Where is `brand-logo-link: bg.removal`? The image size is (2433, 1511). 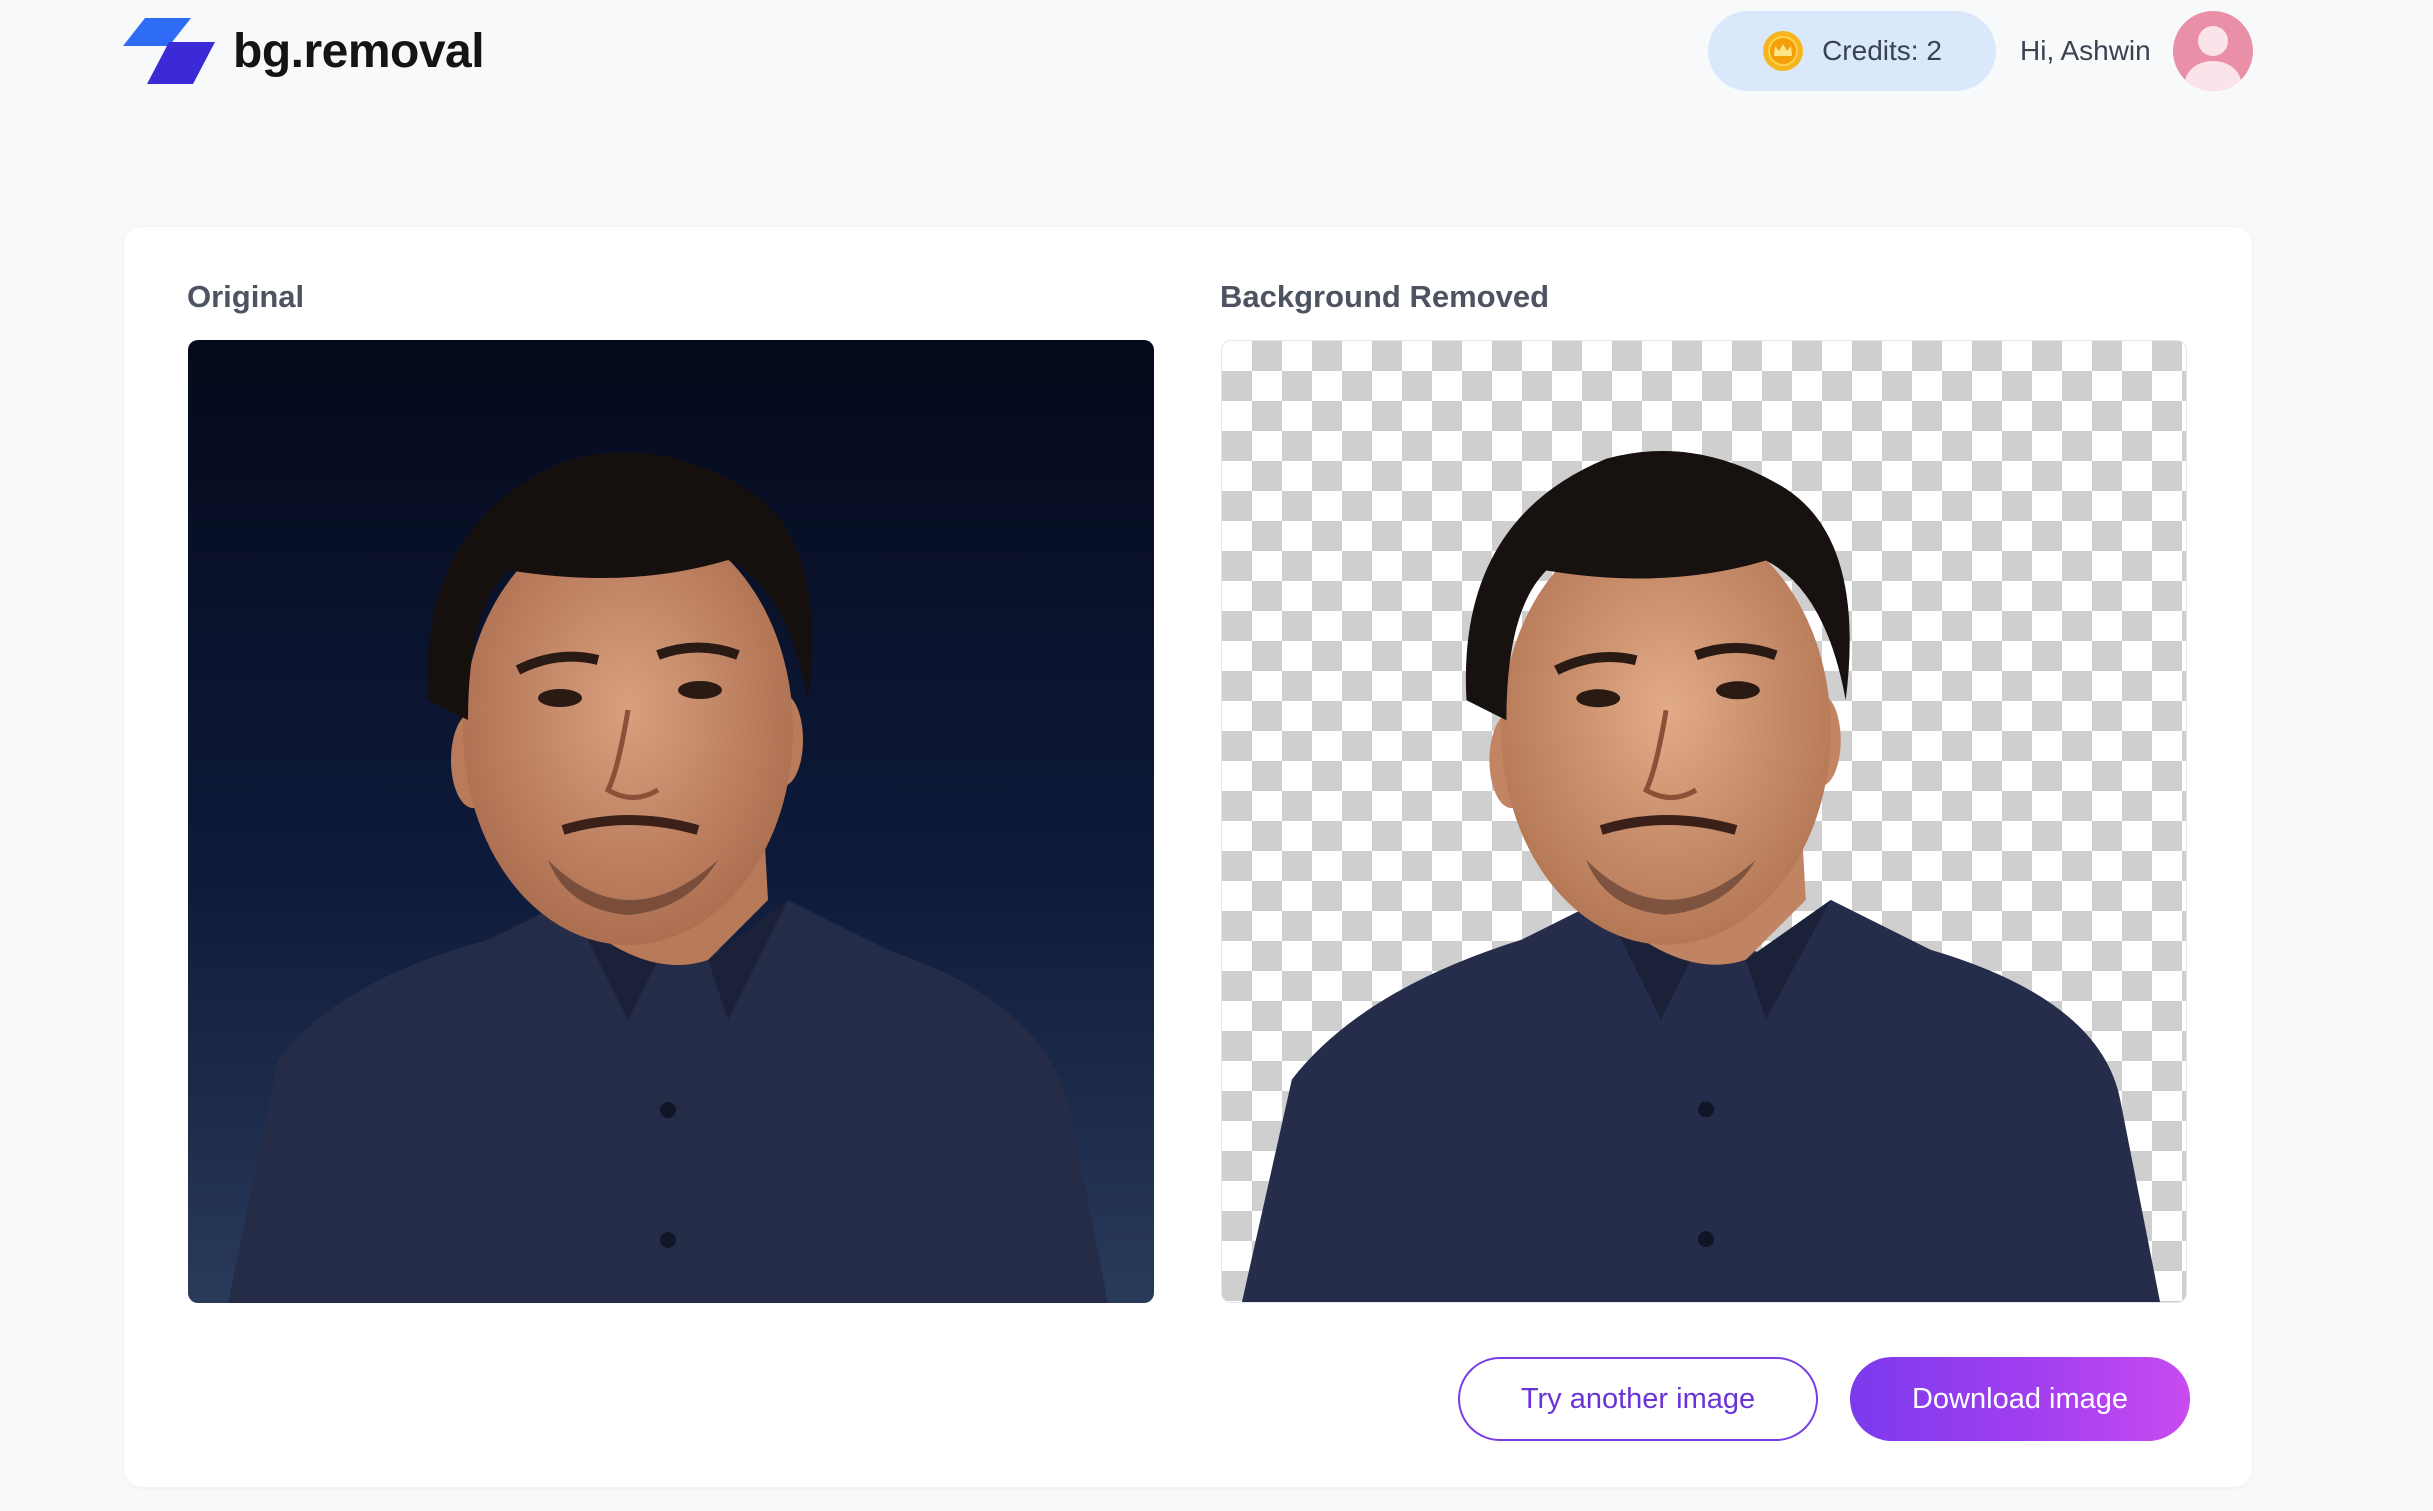
brand-logo-link: bg.removal is located at coordinates (304, 51).